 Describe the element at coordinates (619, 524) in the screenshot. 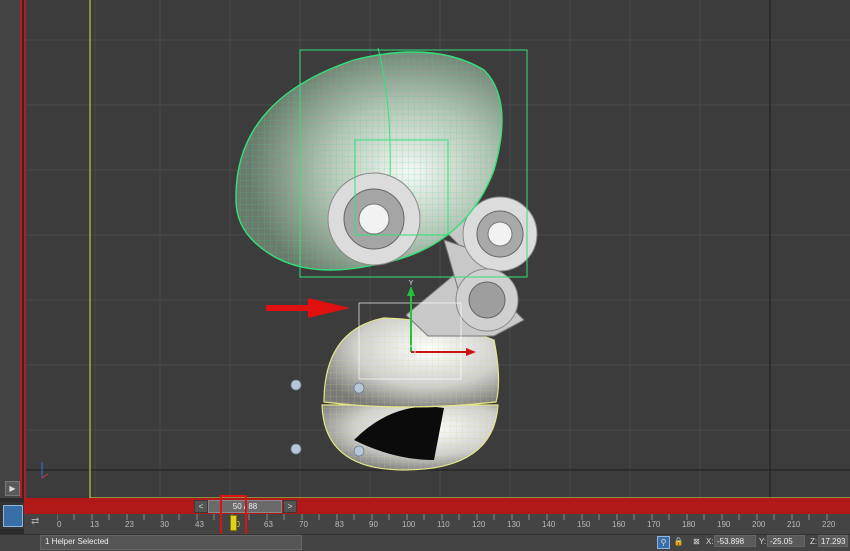

I see `tick-label: 160` at that location.